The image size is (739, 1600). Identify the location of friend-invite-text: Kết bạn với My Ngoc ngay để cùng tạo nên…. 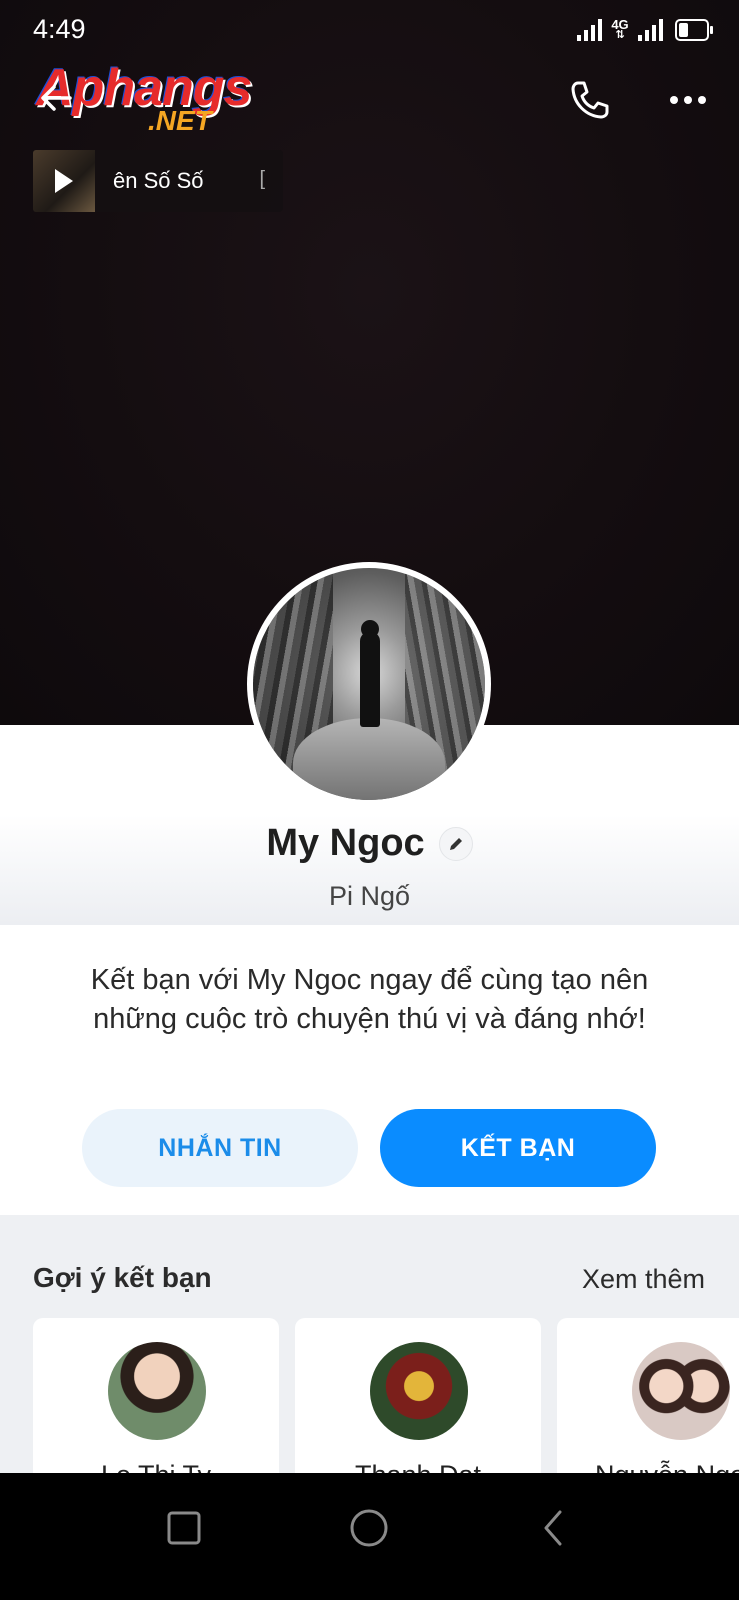
(369, 999).